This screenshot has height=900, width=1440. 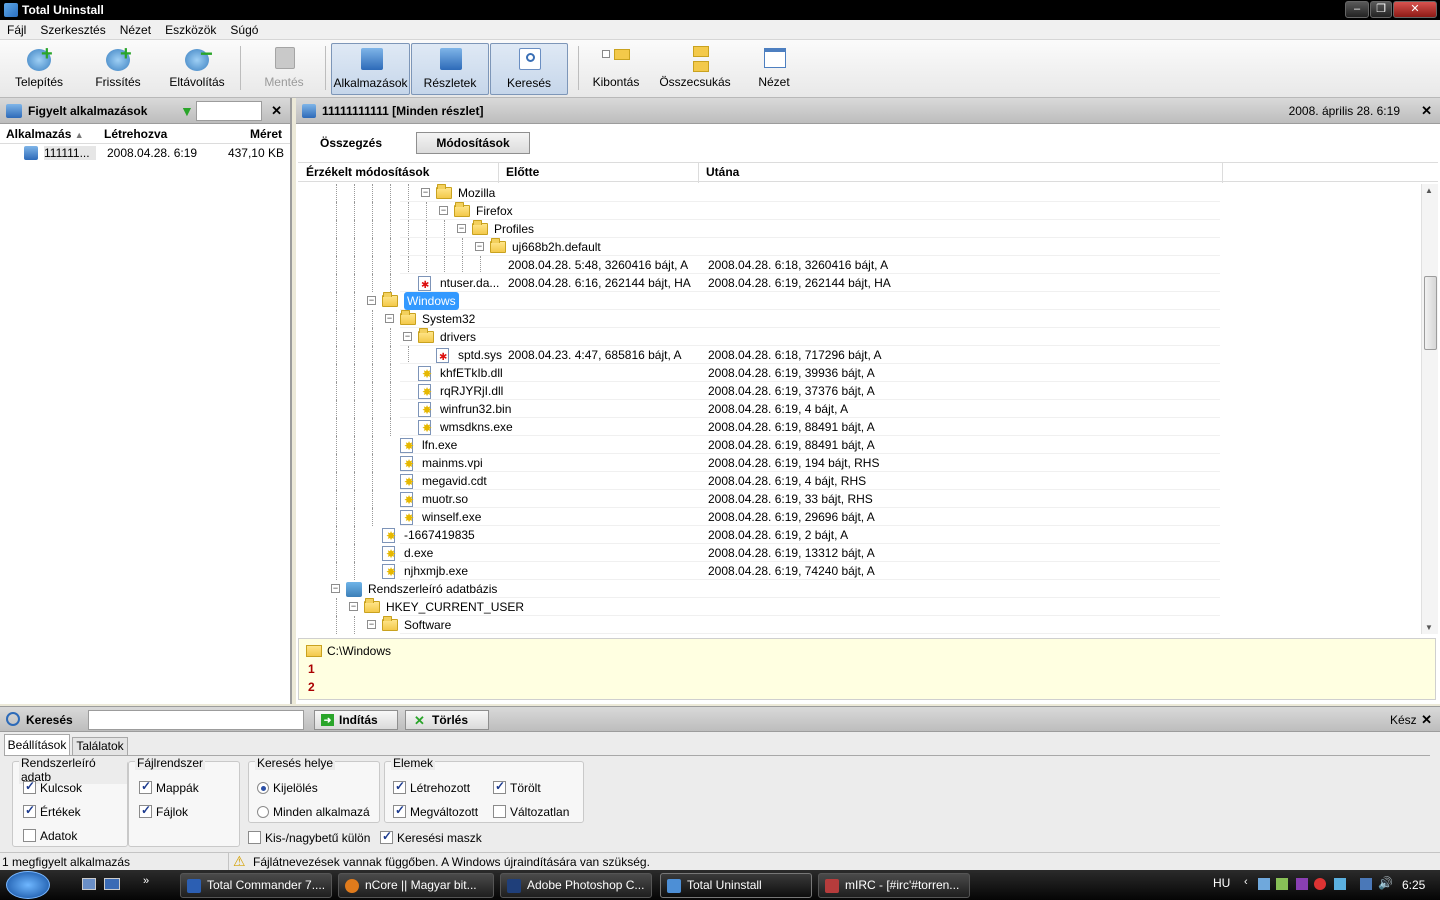 What do you see at coordinates (860, 625) in the screenshot?
I see `tree-row: − Software` at bounding box center [860, 625].